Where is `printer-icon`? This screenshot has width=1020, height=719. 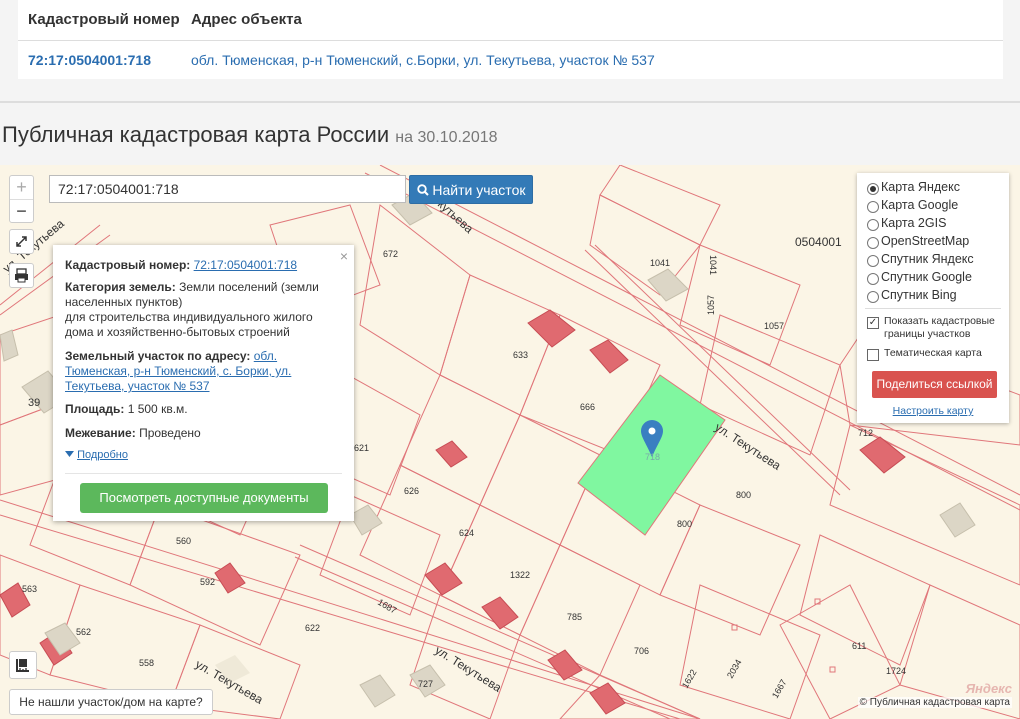
printer-icon is located at coordinates (21, 275).